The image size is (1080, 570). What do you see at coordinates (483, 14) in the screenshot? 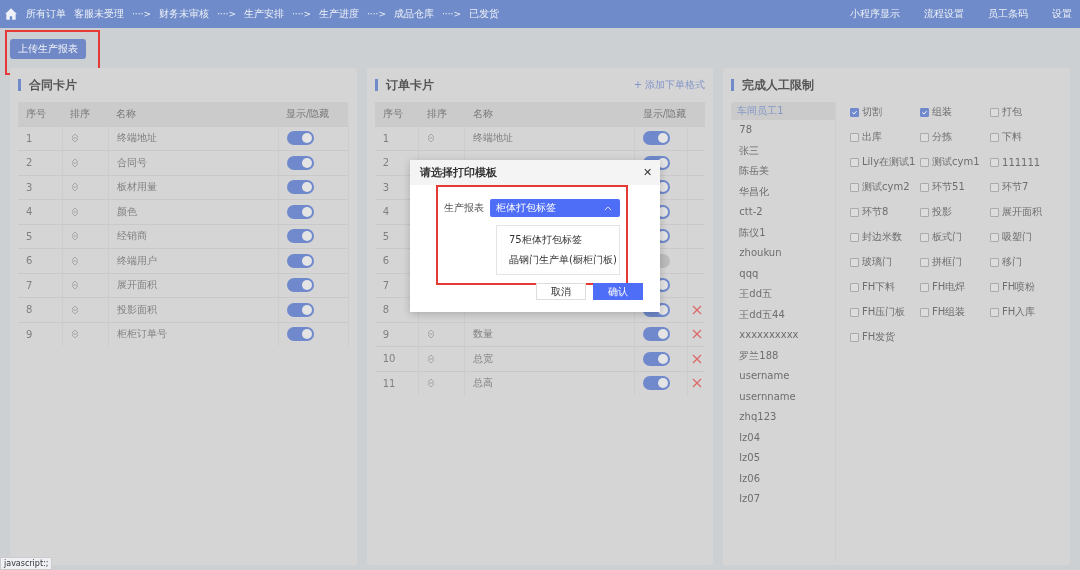
I see `nav-link: 已发货` at bounding box center [483, 14].